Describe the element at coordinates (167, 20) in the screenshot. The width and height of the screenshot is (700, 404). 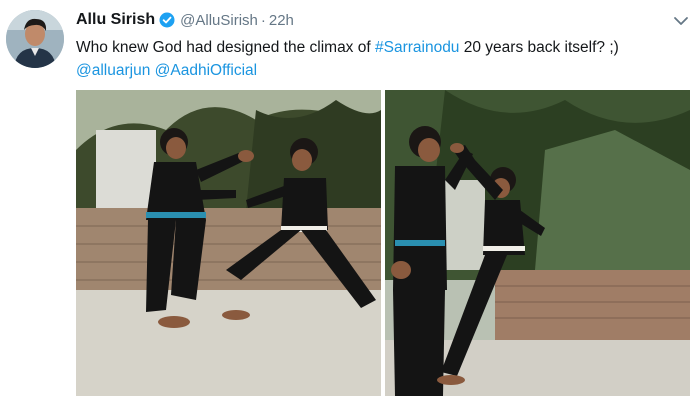
I see `verified-badge-icon` at that location.